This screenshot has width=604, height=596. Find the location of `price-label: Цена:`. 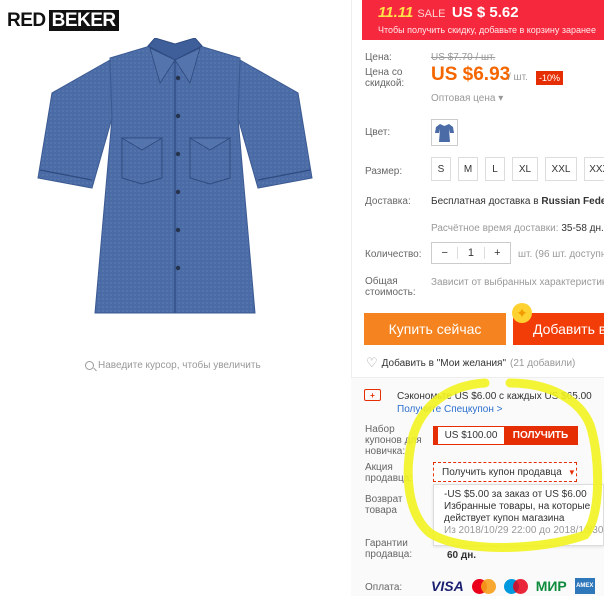

price-label: Цена: is located at coordinates (378, 57).